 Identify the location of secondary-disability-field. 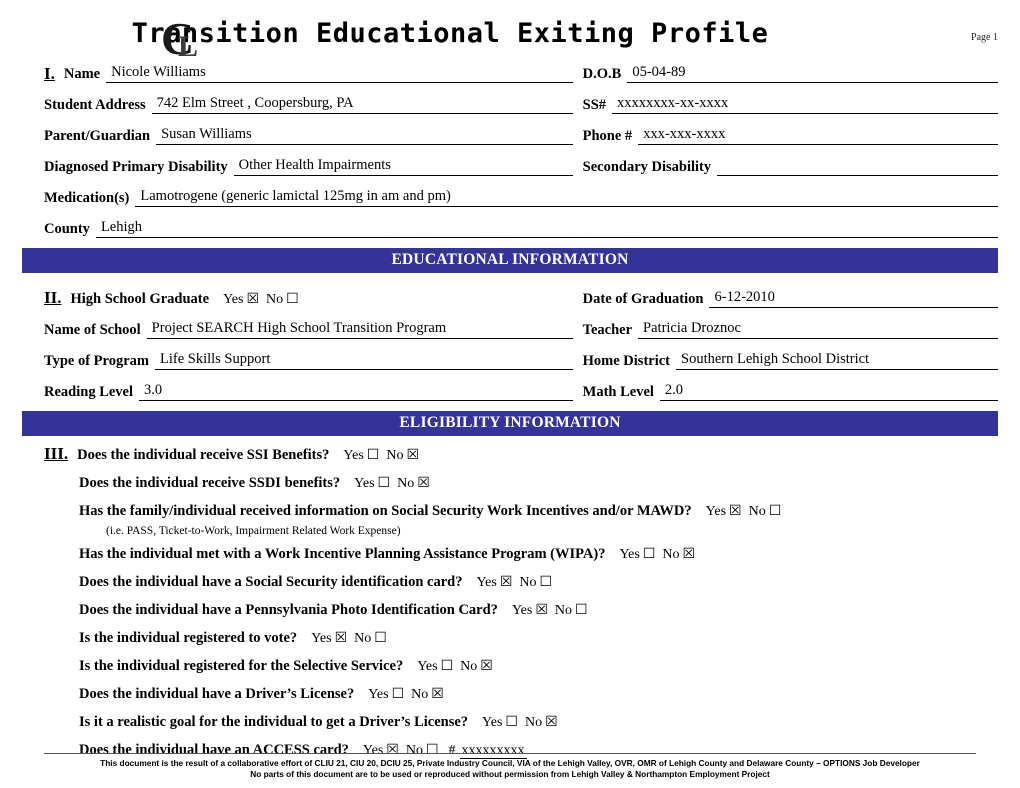
(857, 175).